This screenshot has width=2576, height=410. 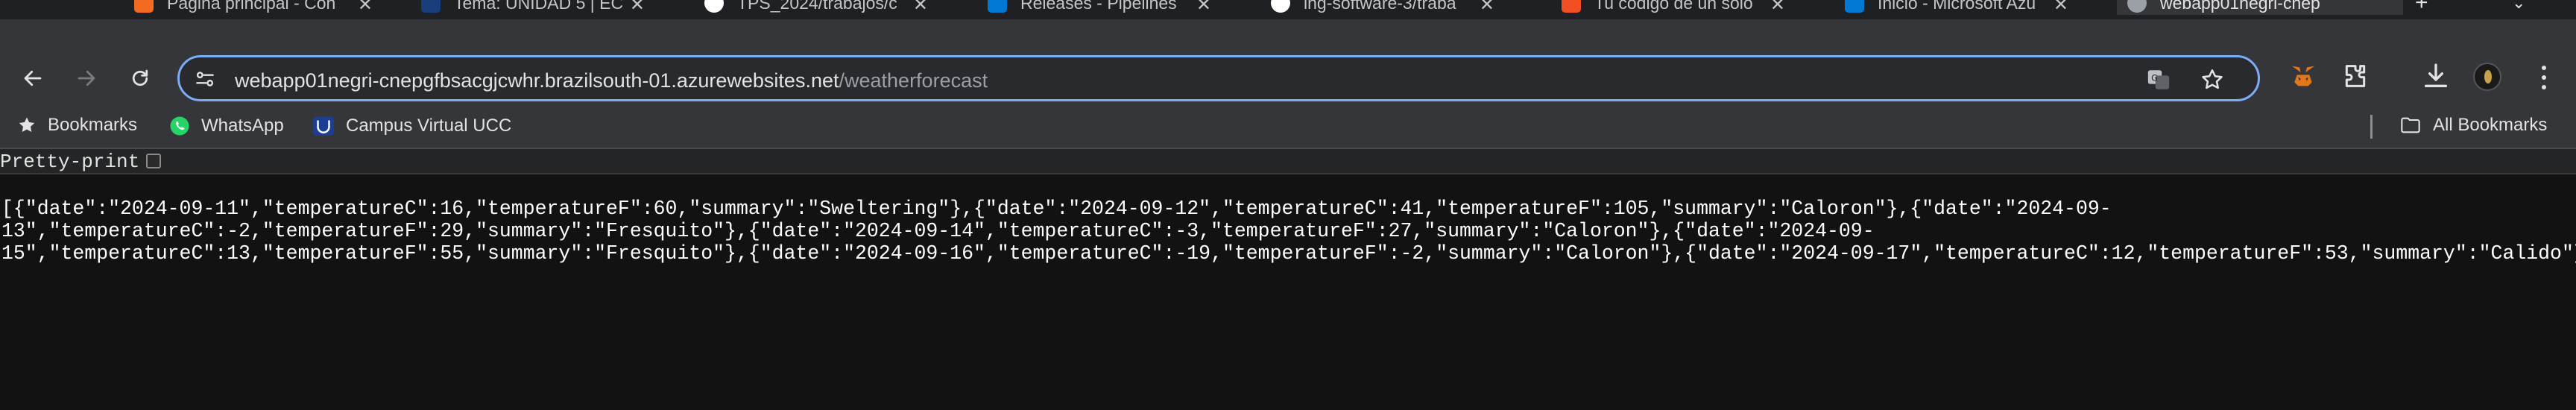 What do you see at coordinates (2490, 125) in the screenshot?
I see `all-bookmarks-label: All Bookmarks` at bounding box center [2490, 125].